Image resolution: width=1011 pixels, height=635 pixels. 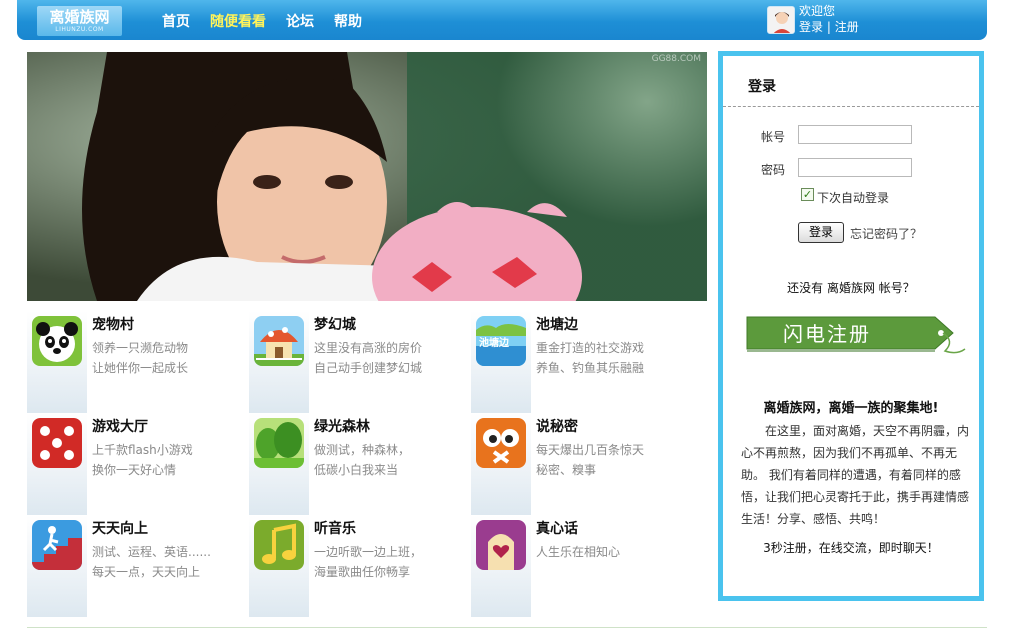 I want to click on feature-pond-side: 池塘边 池塘边 重金打造的社交游戏 养鱼、钓鱼其乐融融, so click(x=582, y=362).